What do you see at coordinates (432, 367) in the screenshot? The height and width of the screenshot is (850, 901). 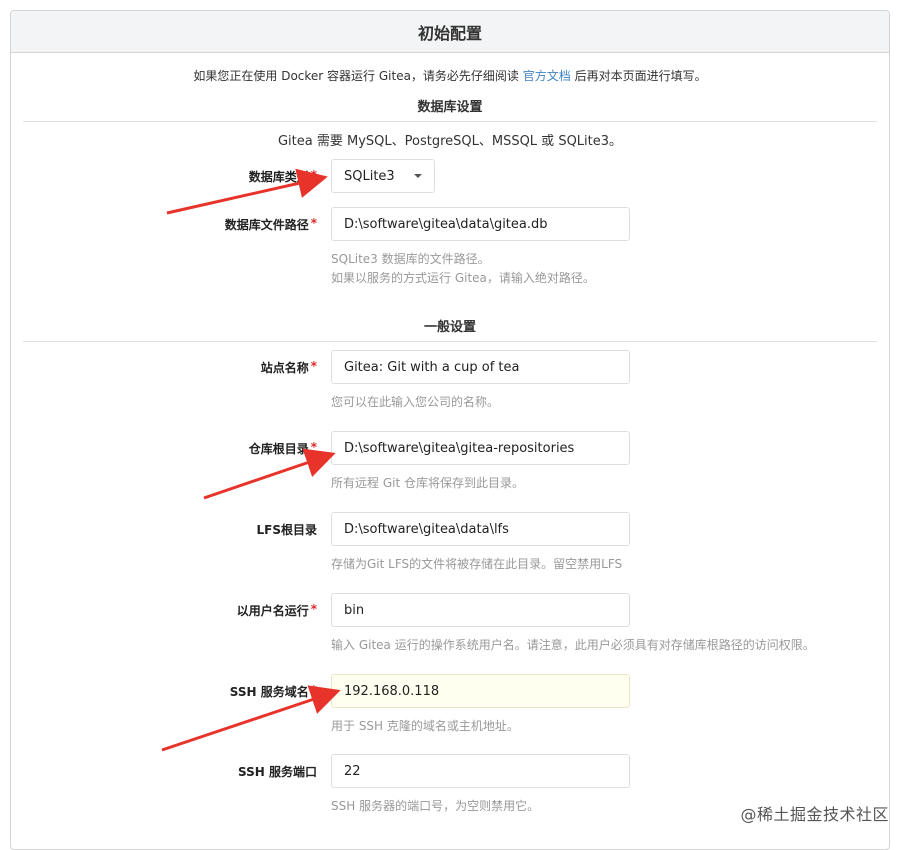 I see `site-name-value: Gitea: Git with a cup of tea` at bounding box center [432, 367].